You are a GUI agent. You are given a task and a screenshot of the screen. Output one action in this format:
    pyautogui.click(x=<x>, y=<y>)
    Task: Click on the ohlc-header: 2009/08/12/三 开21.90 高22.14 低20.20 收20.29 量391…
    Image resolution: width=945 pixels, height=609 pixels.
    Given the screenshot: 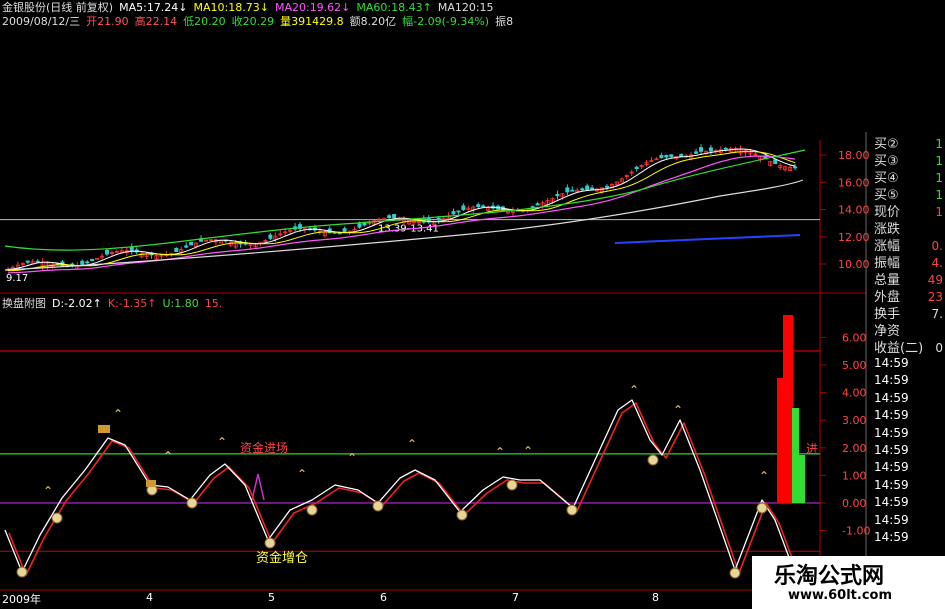 What is the action you would take?
    pyautogui.click(x=260, y=22)
    